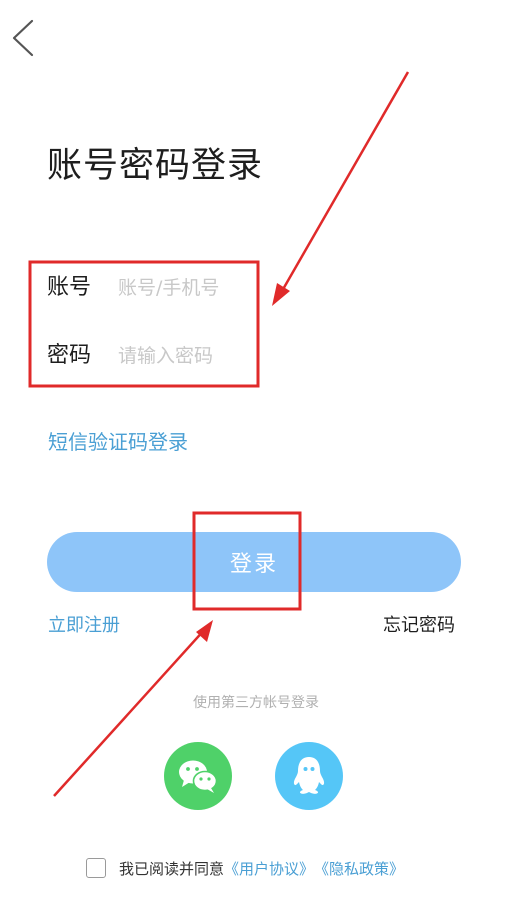 The image size is (512, 897). Describe the element at coordinates (96, 868) in the screenshot. I see `agreement-checkbox` at that location.